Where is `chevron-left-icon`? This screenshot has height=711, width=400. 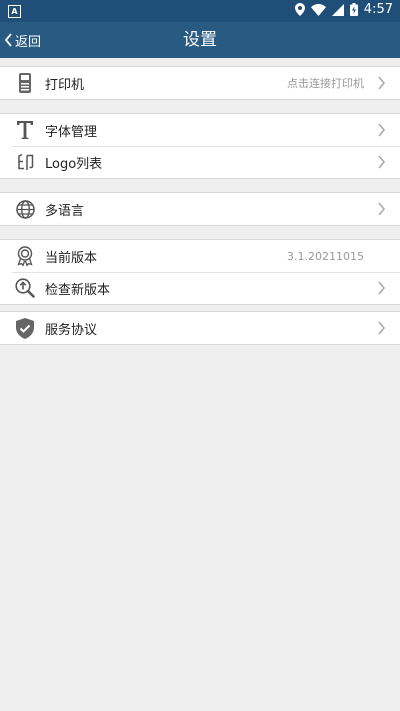 chevron-left-icon is located at coordinates (8, 40).